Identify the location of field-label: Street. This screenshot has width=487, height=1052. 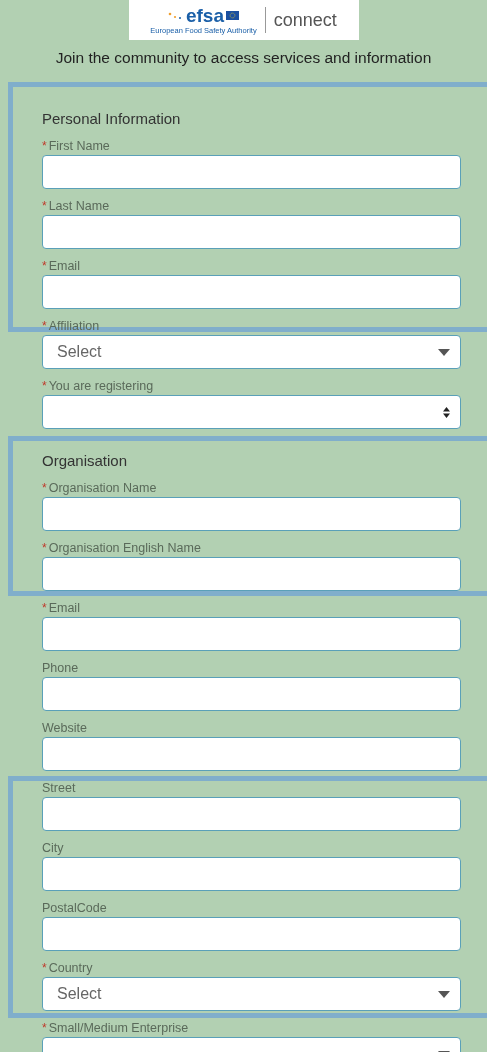
(59, 787).